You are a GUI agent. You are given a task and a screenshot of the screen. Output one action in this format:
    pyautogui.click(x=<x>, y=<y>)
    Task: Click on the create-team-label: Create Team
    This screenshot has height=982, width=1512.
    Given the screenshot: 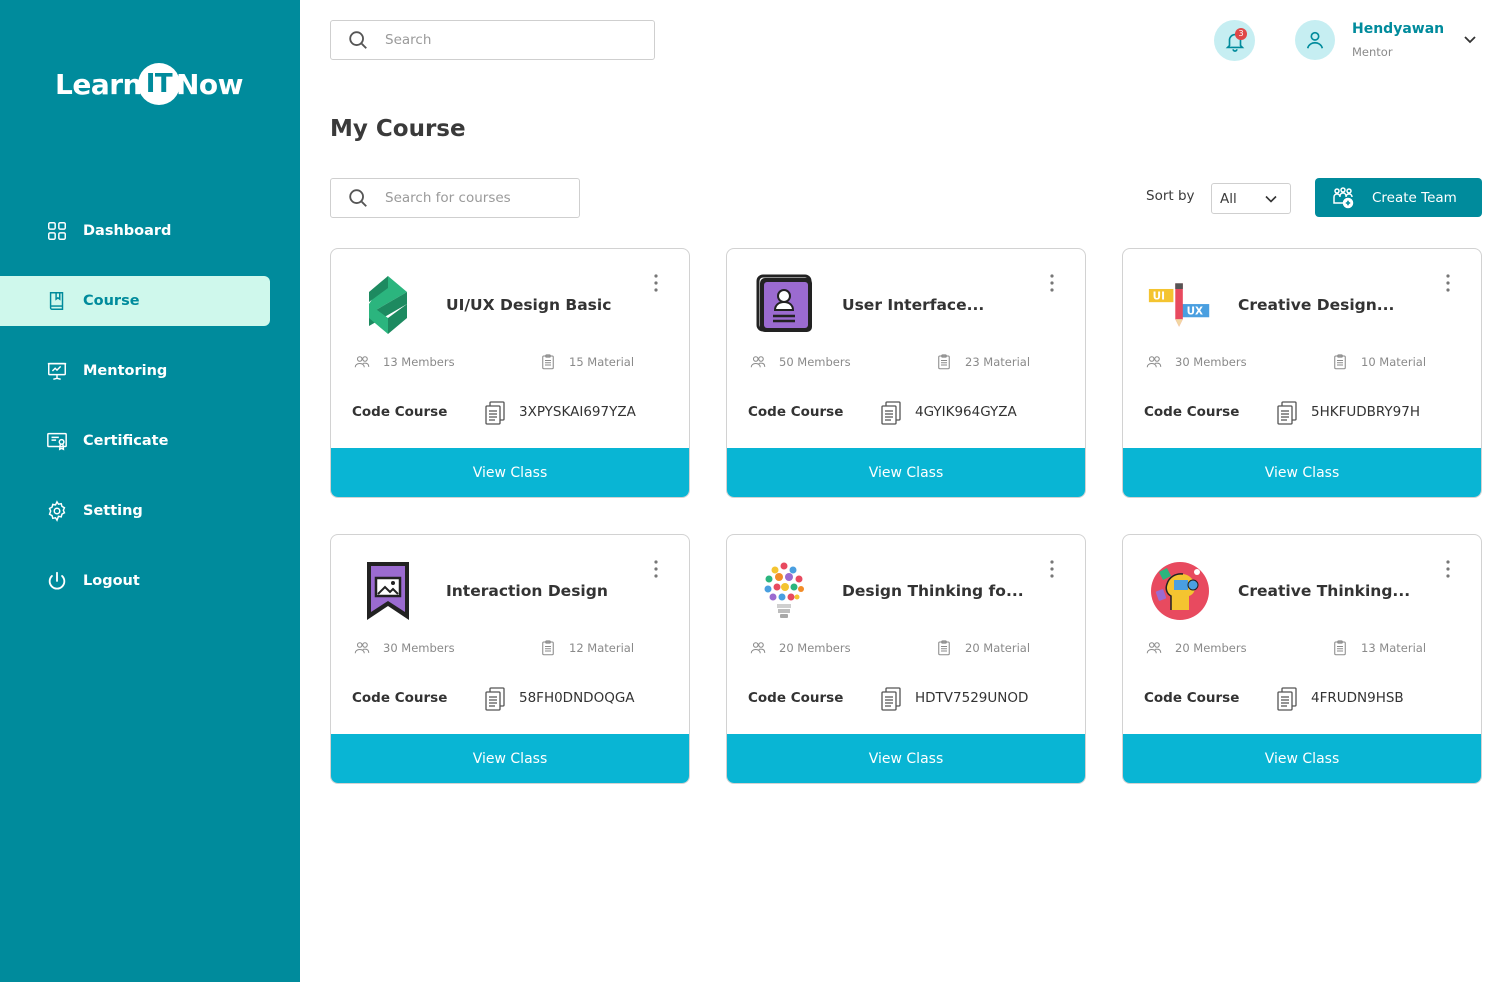 What is the action you would take?
    pyautogui.click(x=1414, y=197)
    